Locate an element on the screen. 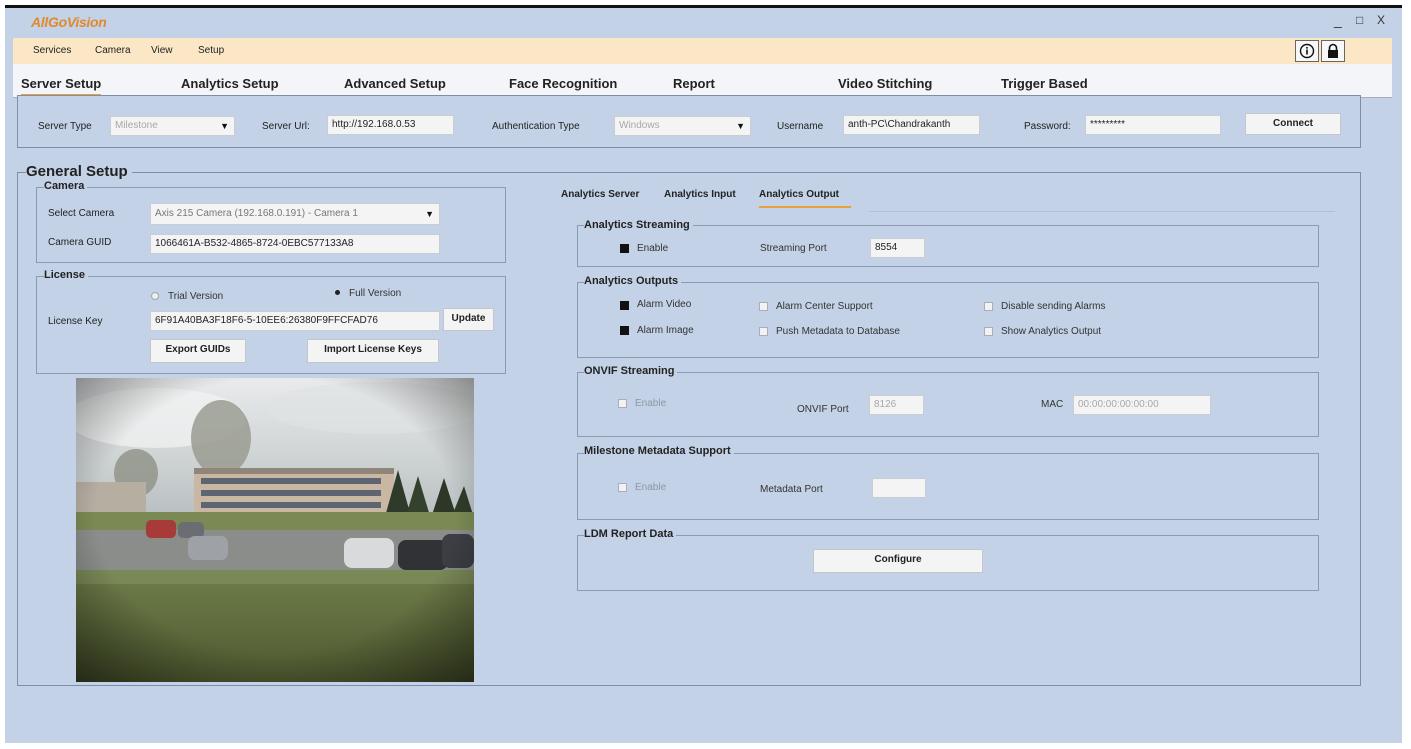 Image resolution: width=1411 pixels, height=749 pixels. close-button: X is located at coordinates (1381, 20).